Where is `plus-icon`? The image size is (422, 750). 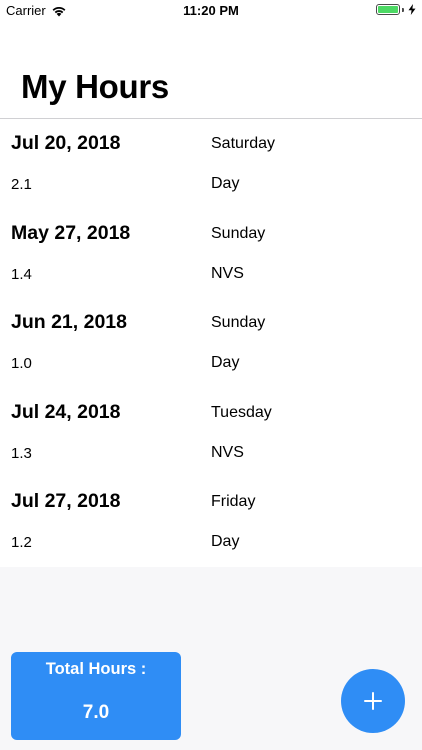
plus-icon is located at coordinates (373, 701).